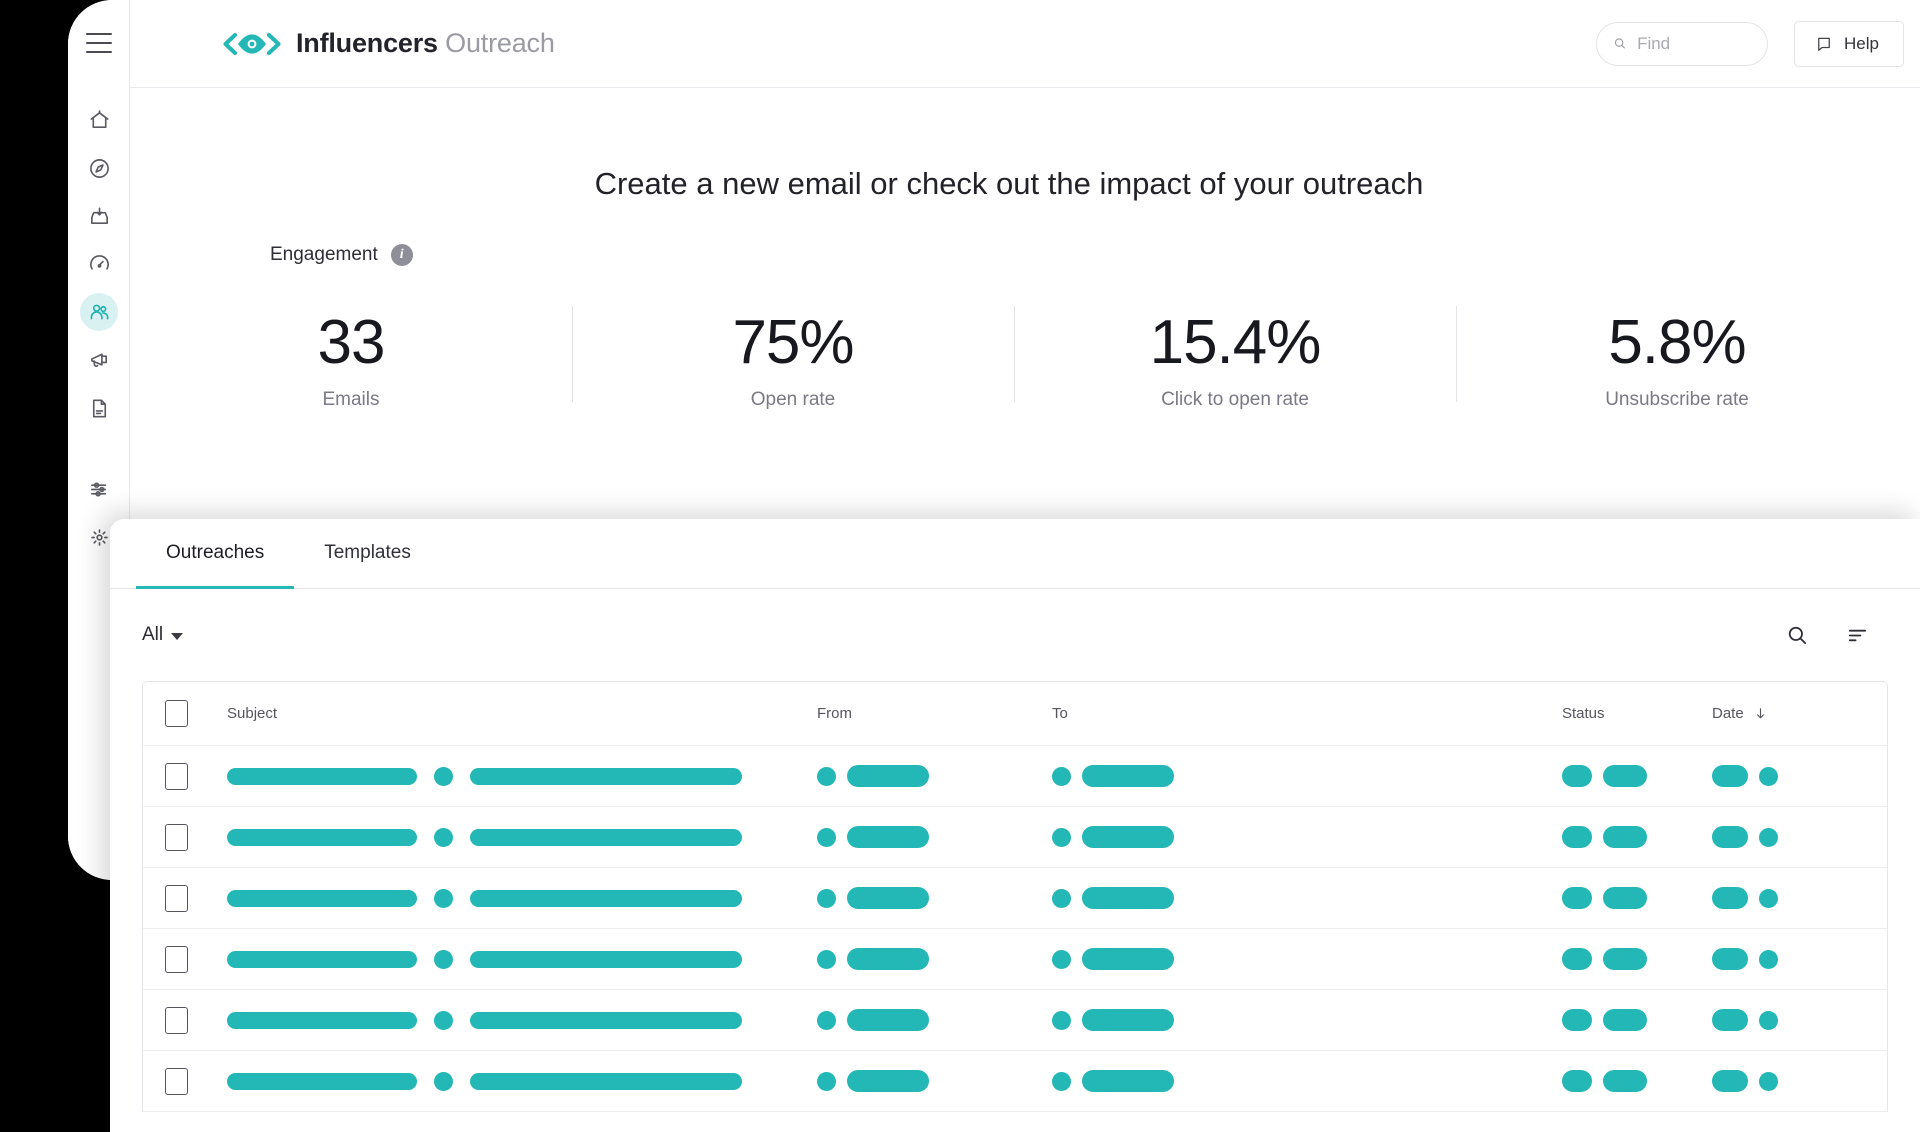  Describe the element at coordinates (1307, 776) in the screenshot. I see `cell-to` at that location.